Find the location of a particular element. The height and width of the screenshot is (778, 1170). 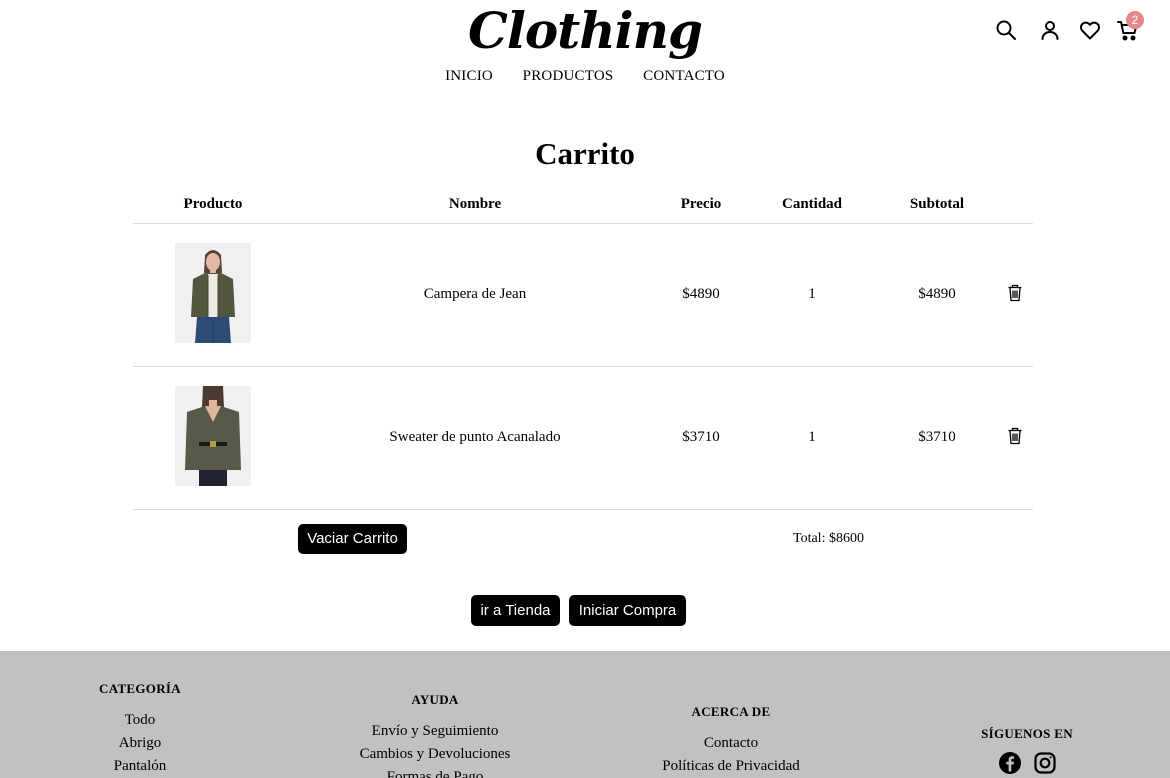

footer-heading: ACERCA DE is located at coordinates (731, 711).